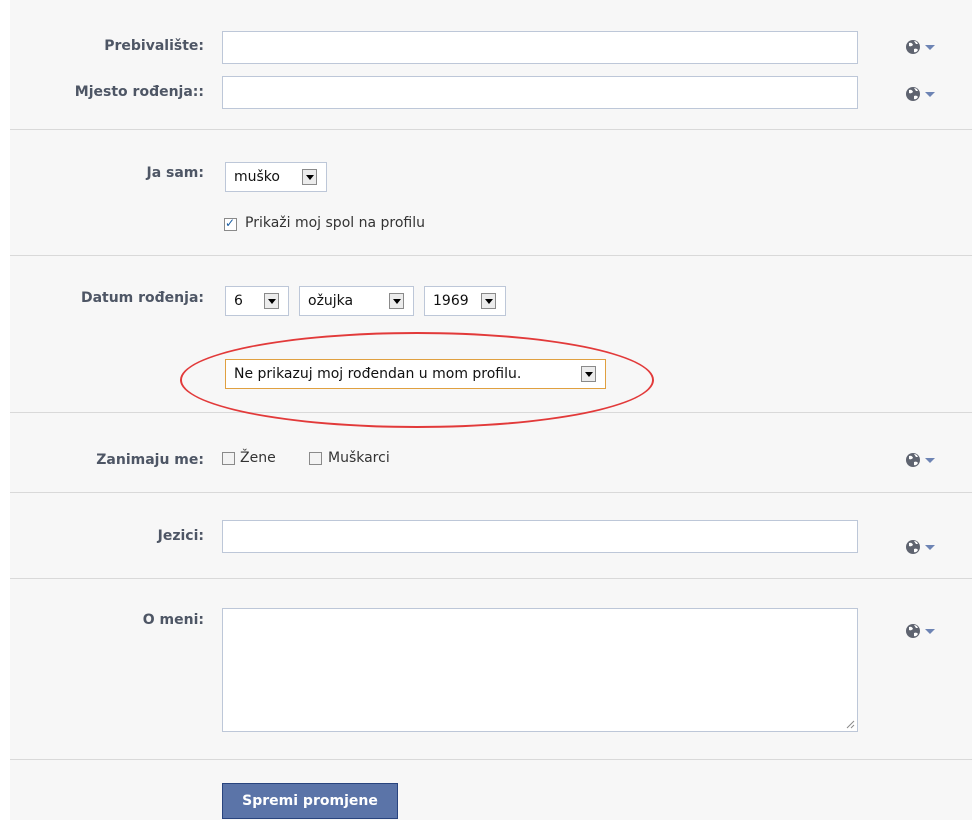  I want to click on birthday-year-value: 1969, so click(451, 301).